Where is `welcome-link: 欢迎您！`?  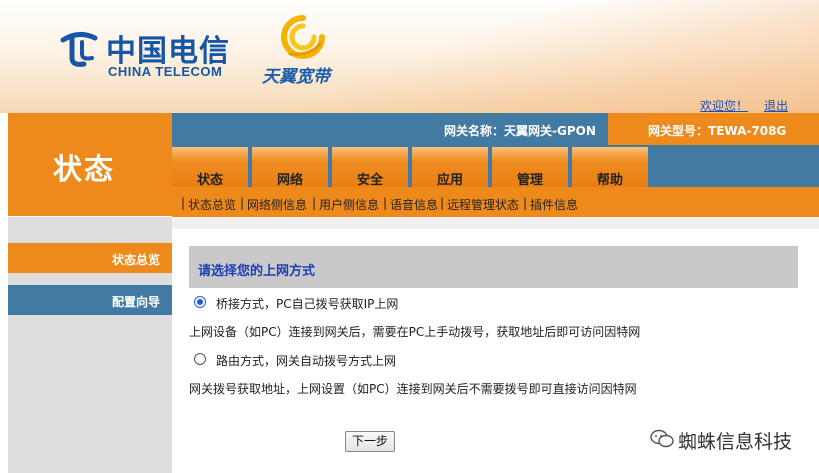 welcome-link: 欢迎您！ is located at coordinates (724, 105).